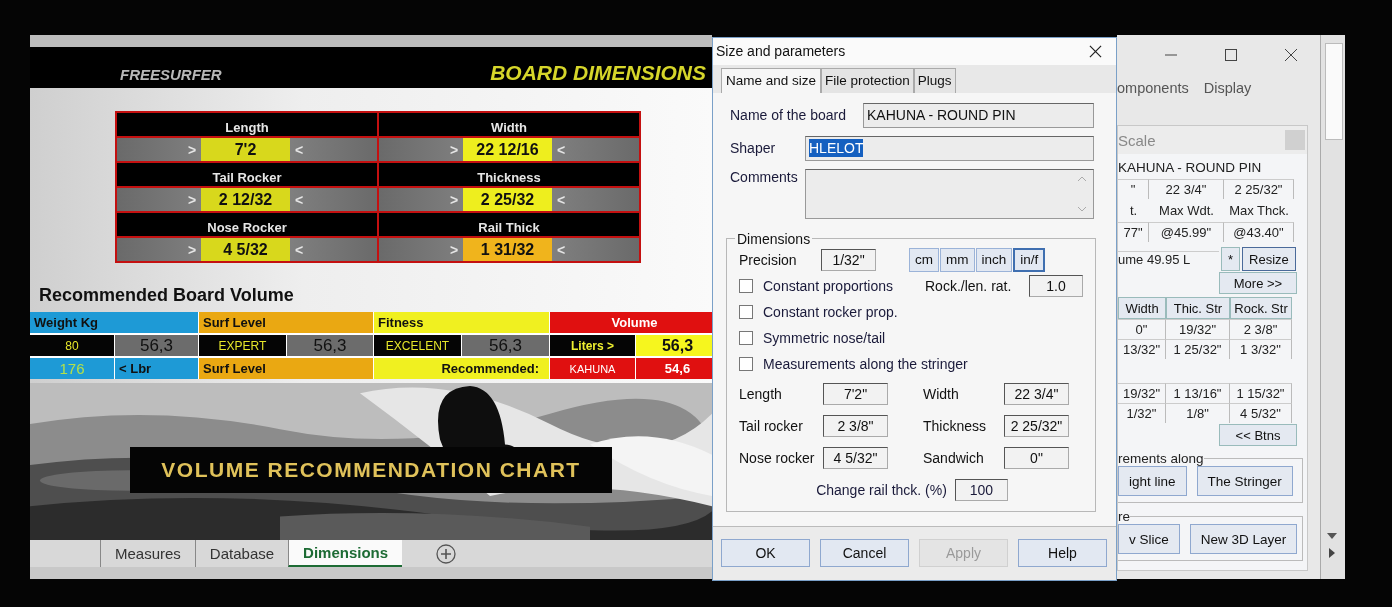  Describe the element at coordinates (147, 553) in the screenshot. I see `sheet-tab: Measures` at that location.